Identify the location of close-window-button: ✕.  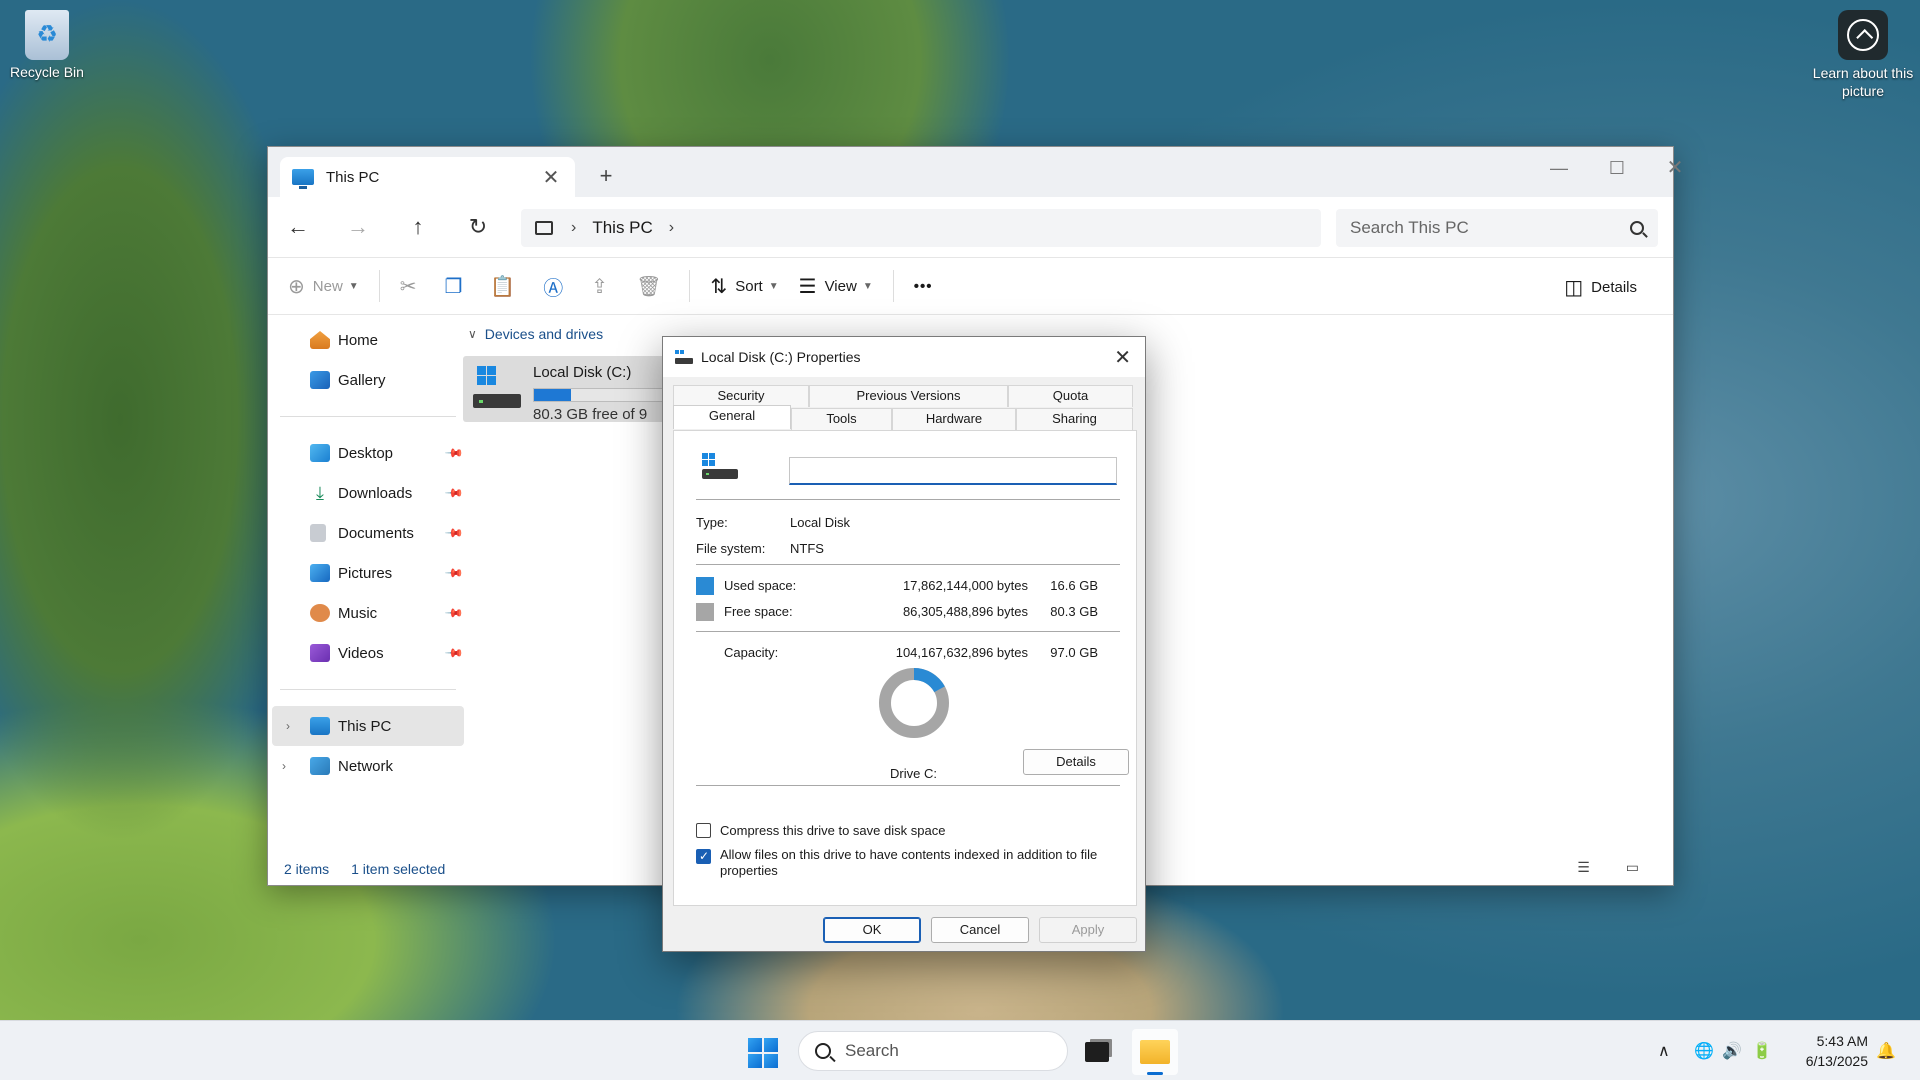
(1675, 168).